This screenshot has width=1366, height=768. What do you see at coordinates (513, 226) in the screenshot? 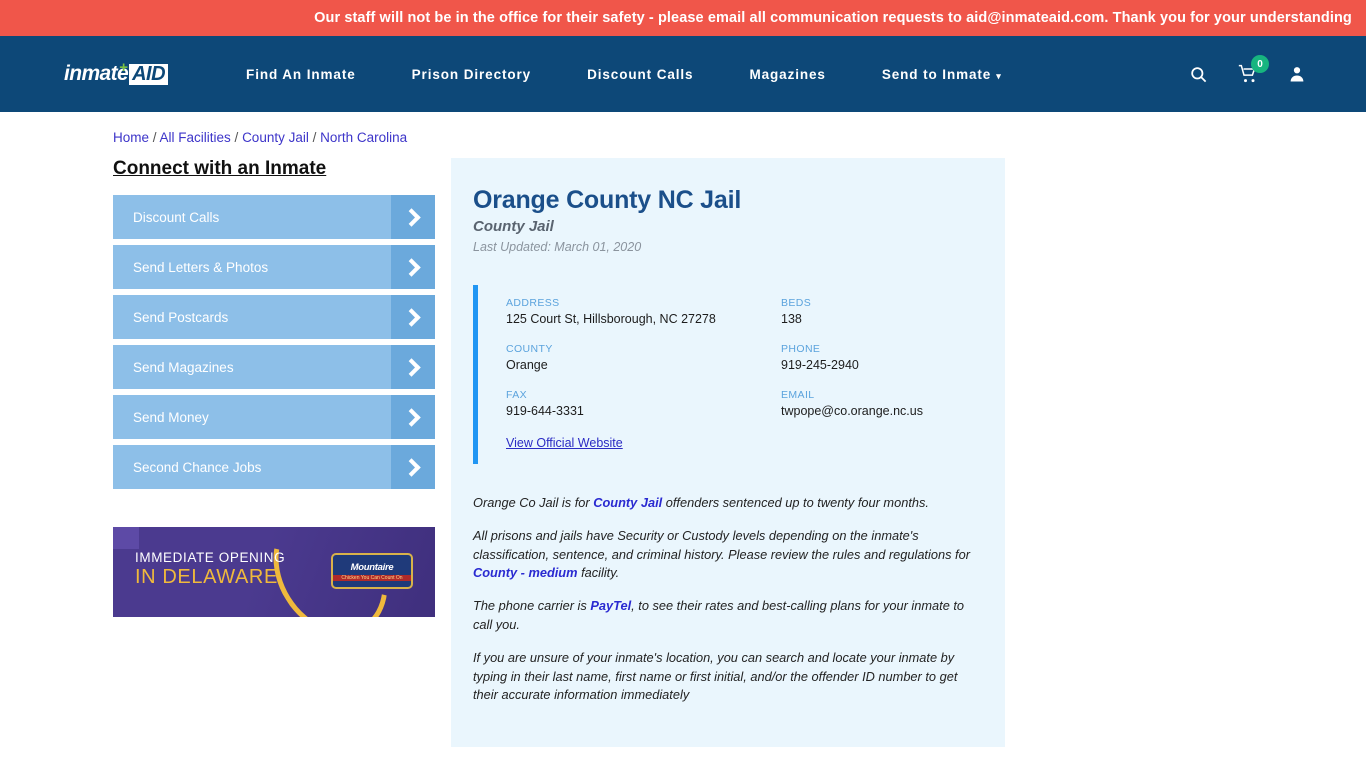
I see `facility-type: County Jail` at bounding box center [513, 226].